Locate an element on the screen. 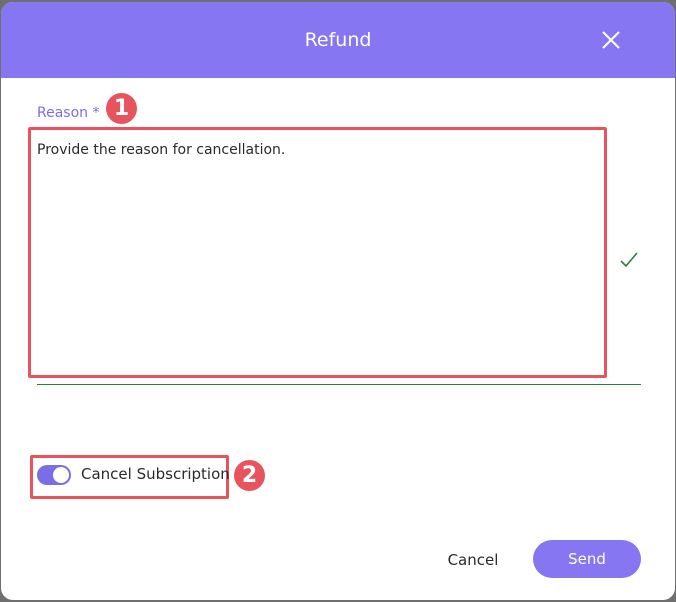 The height and width of the screenshot is (602, 676). check-icon is located at coordinates (629, 260).